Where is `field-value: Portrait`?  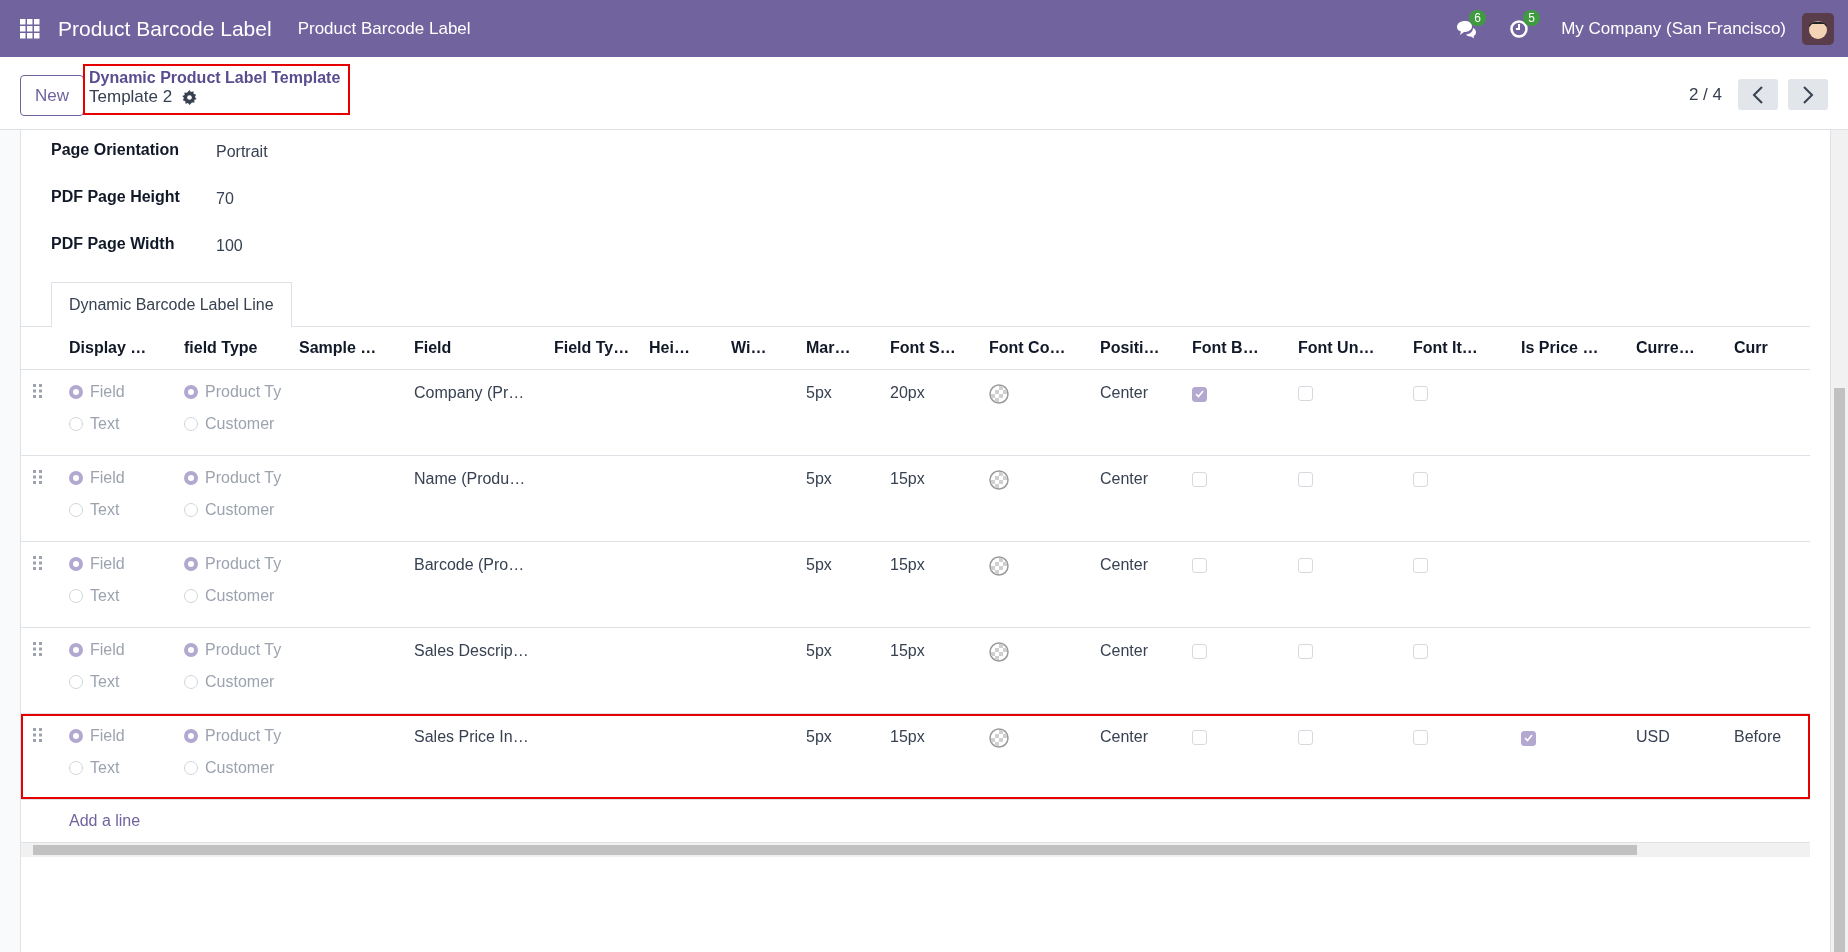 field-value: Portrait is located at coordinates (242, 149).